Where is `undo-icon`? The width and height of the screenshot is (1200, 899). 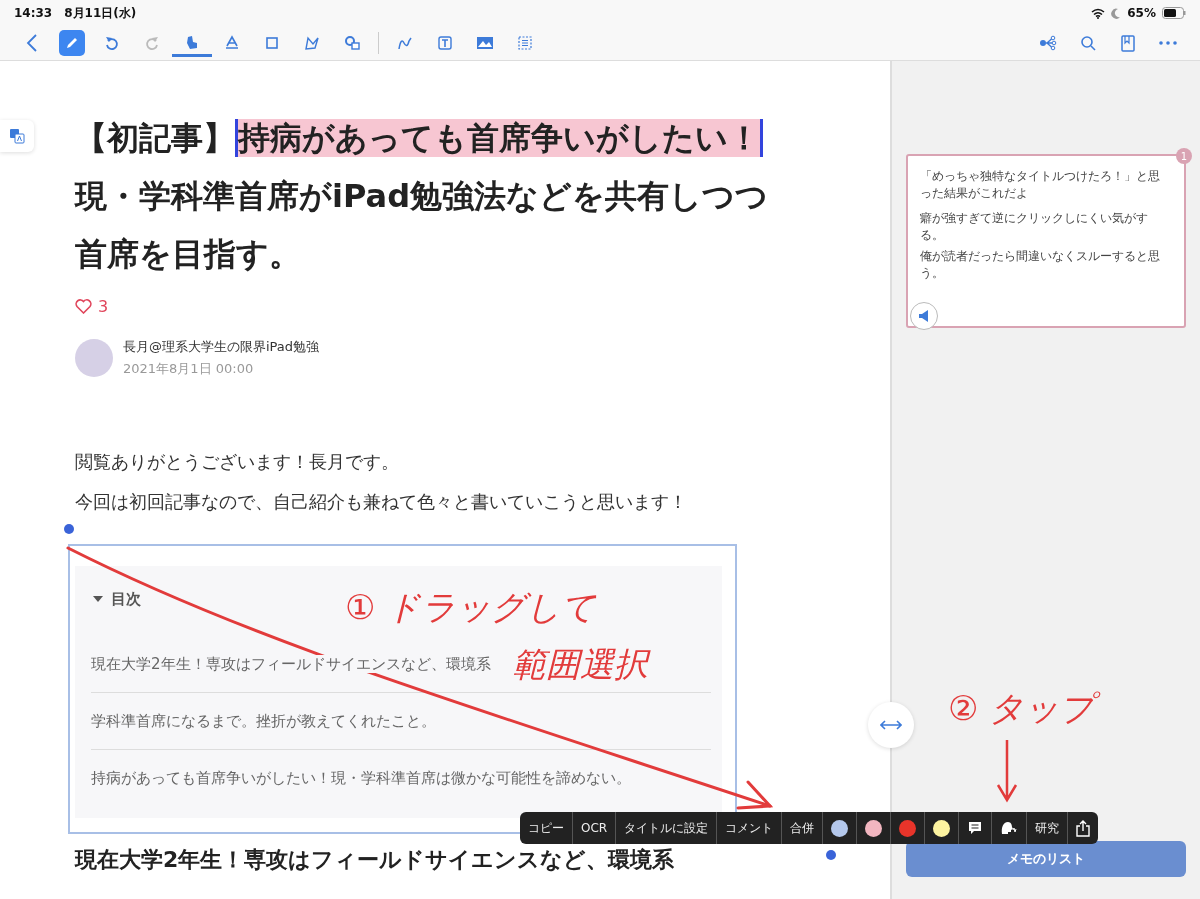 undo-icon is located at coordinates (112, 43).